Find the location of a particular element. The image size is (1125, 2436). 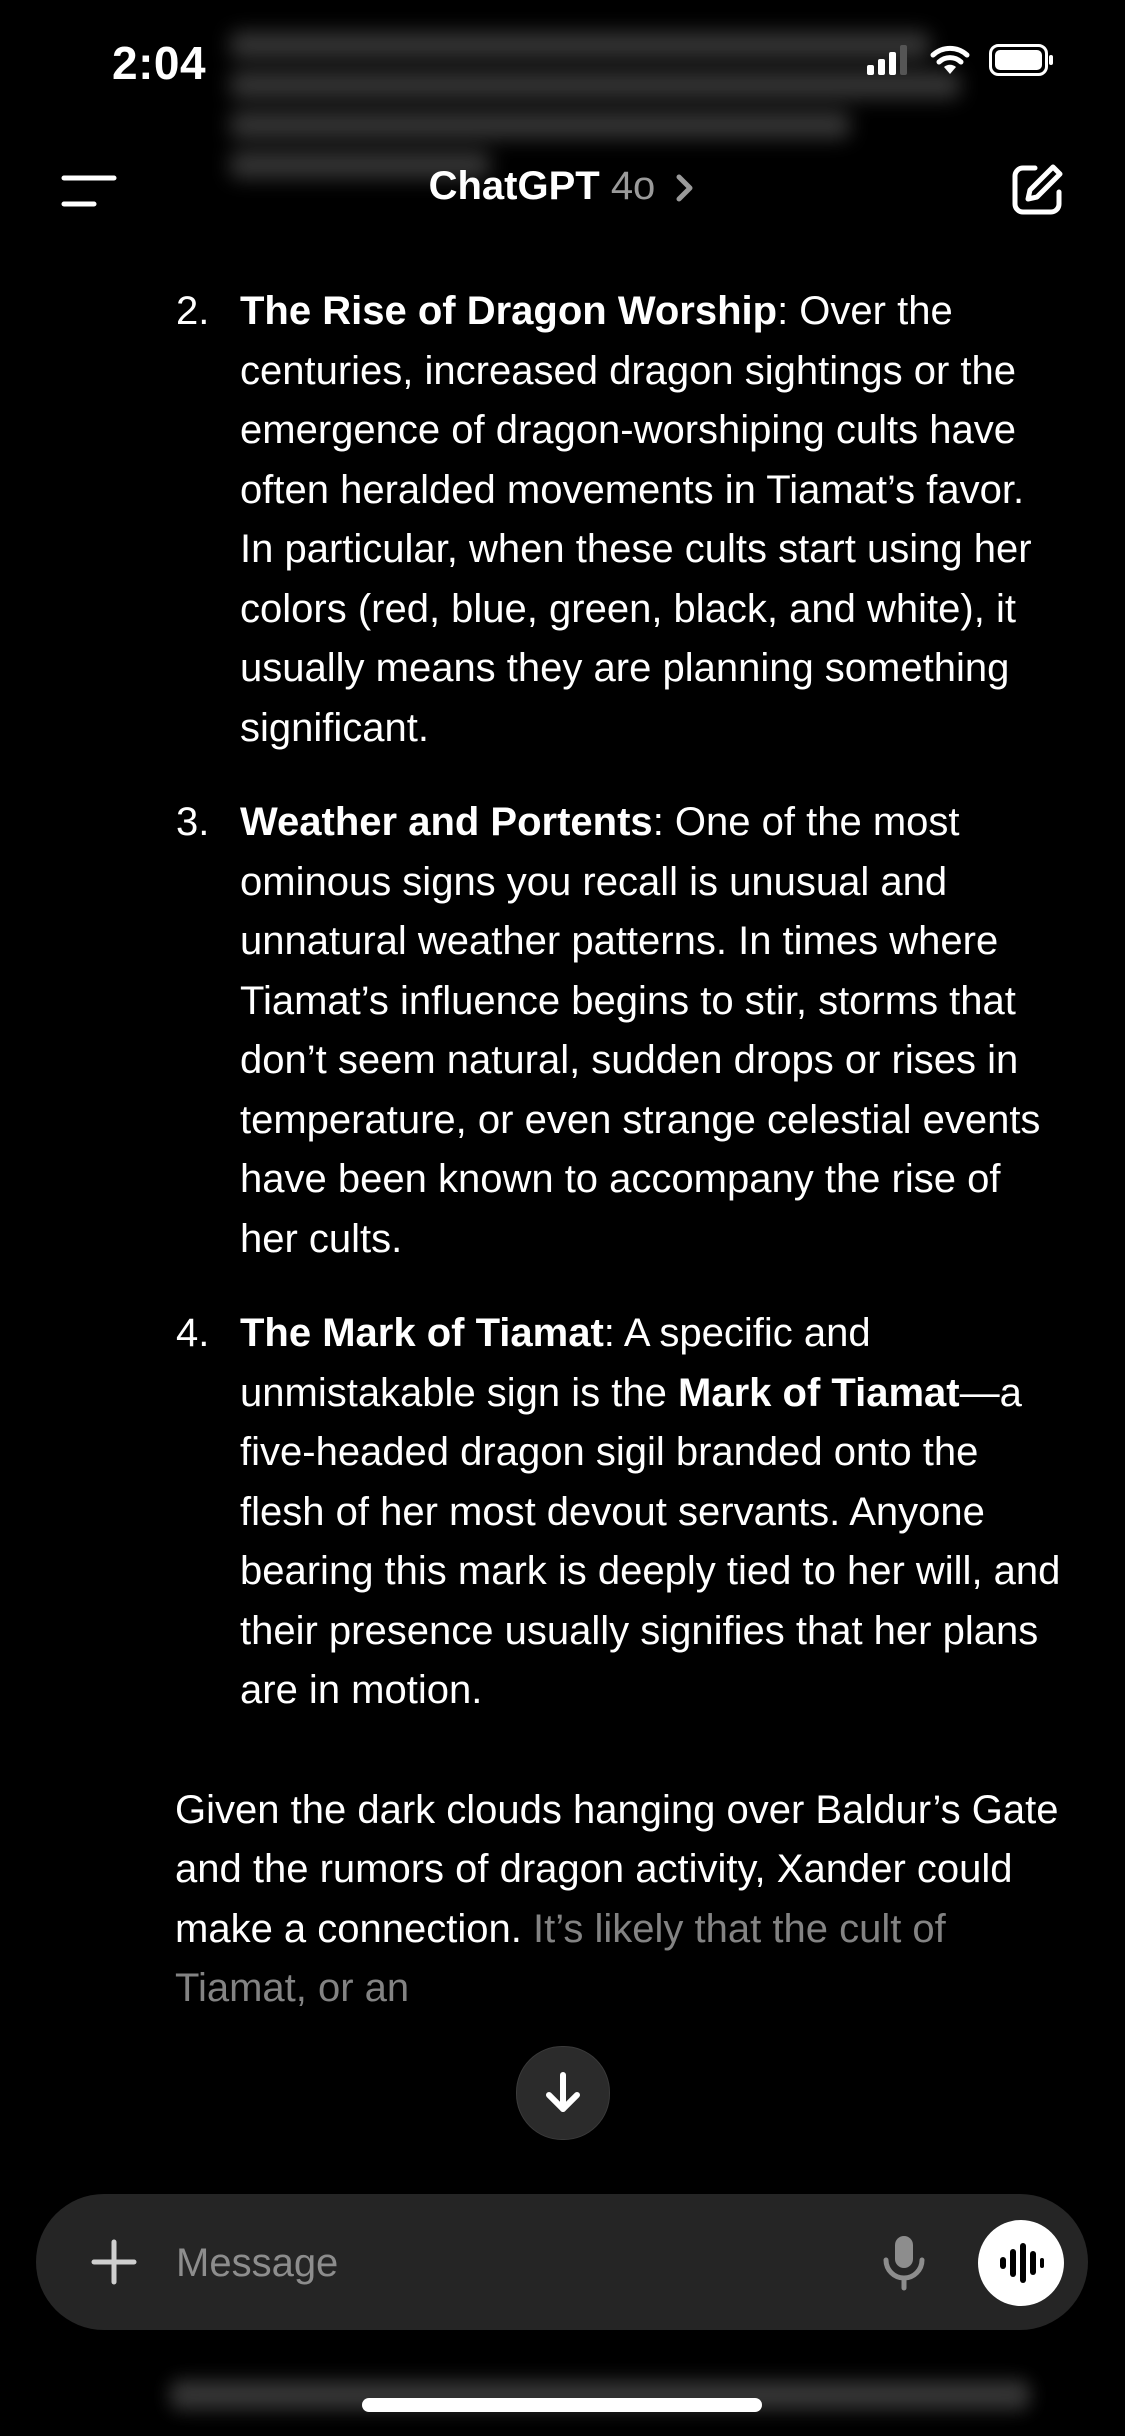

list-item-bold-term: Mark of Tiamat is located at coordinates (819, 1392).